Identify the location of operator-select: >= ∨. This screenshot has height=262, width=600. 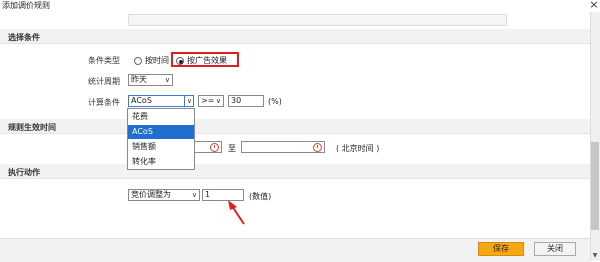
(211, 101).